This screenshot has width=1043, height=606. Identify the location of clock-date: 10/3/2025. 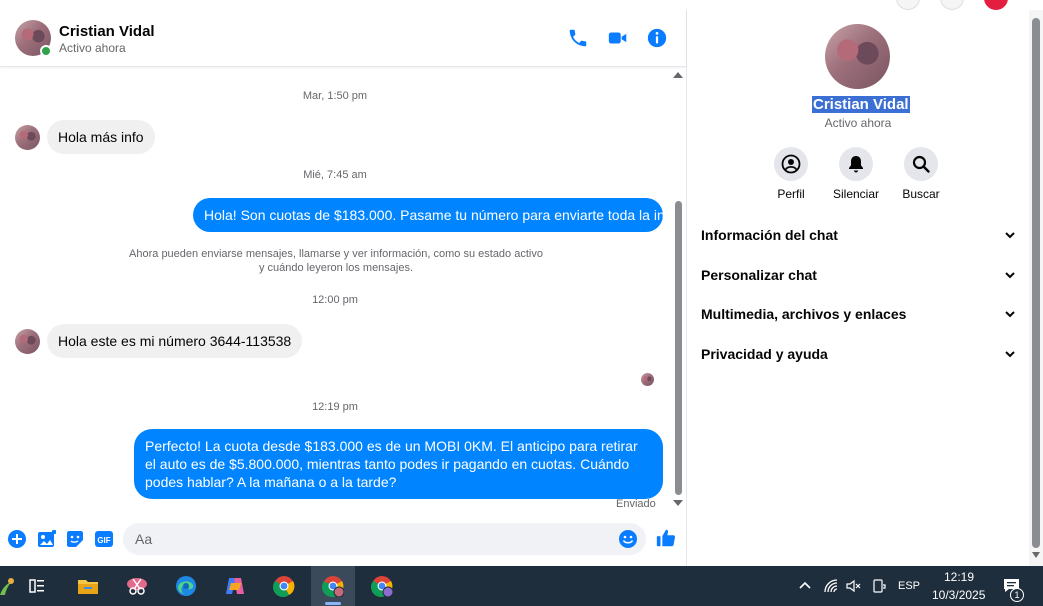
(958, 595).